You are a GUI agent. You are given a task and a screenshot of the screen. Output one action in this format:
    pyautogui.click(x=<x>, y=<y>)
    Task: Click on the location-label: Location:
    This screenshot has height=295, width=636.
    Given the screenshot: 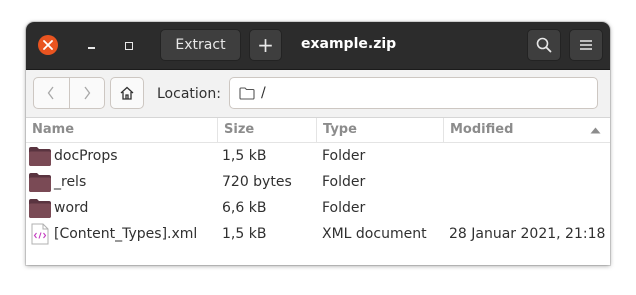 What is the action you would take?
    pyautogui.click(x=189, y=94)
    